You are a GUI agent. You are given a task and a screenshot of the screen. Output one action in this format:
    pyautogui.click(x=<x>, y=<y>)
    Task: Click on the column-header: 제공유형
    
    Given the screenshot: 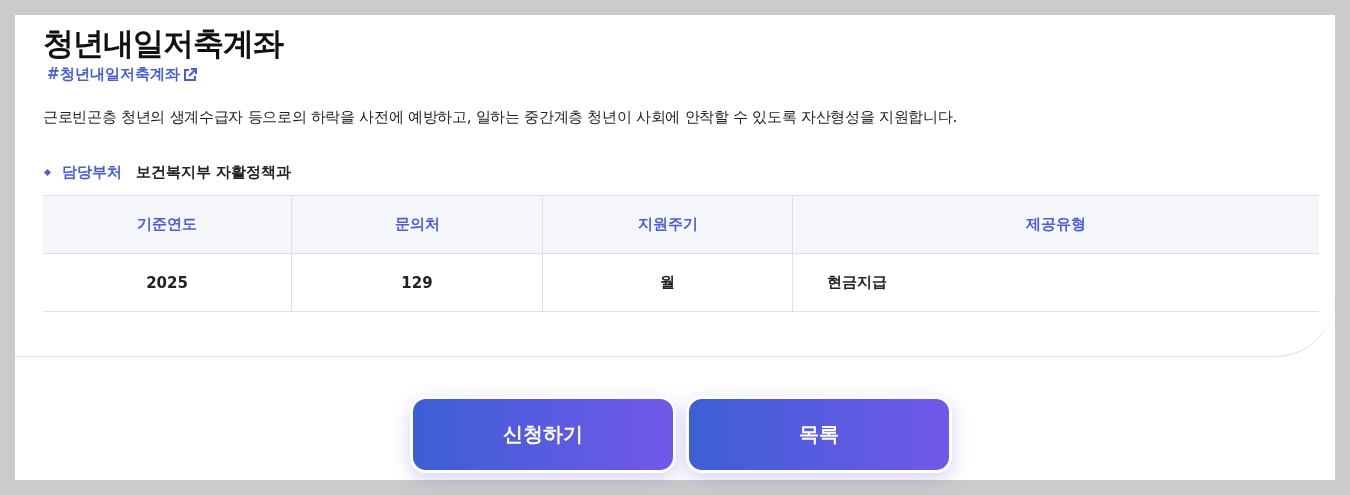 What is the action you would take?
    pyautogui.click(x=1055, y=224)
    